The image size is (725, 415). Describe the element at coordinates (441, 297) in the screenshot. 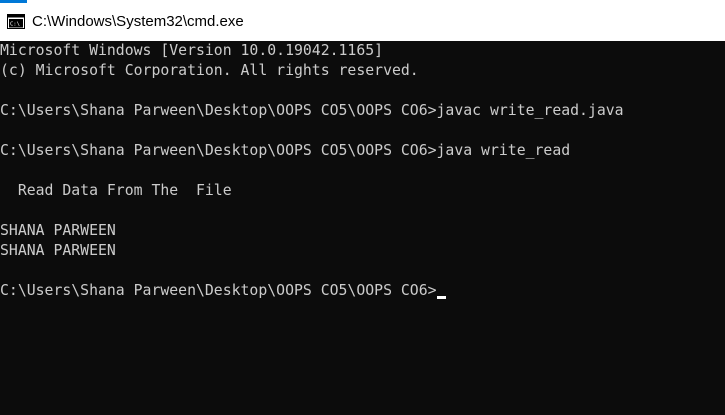

I see `text-cursor` at that location.